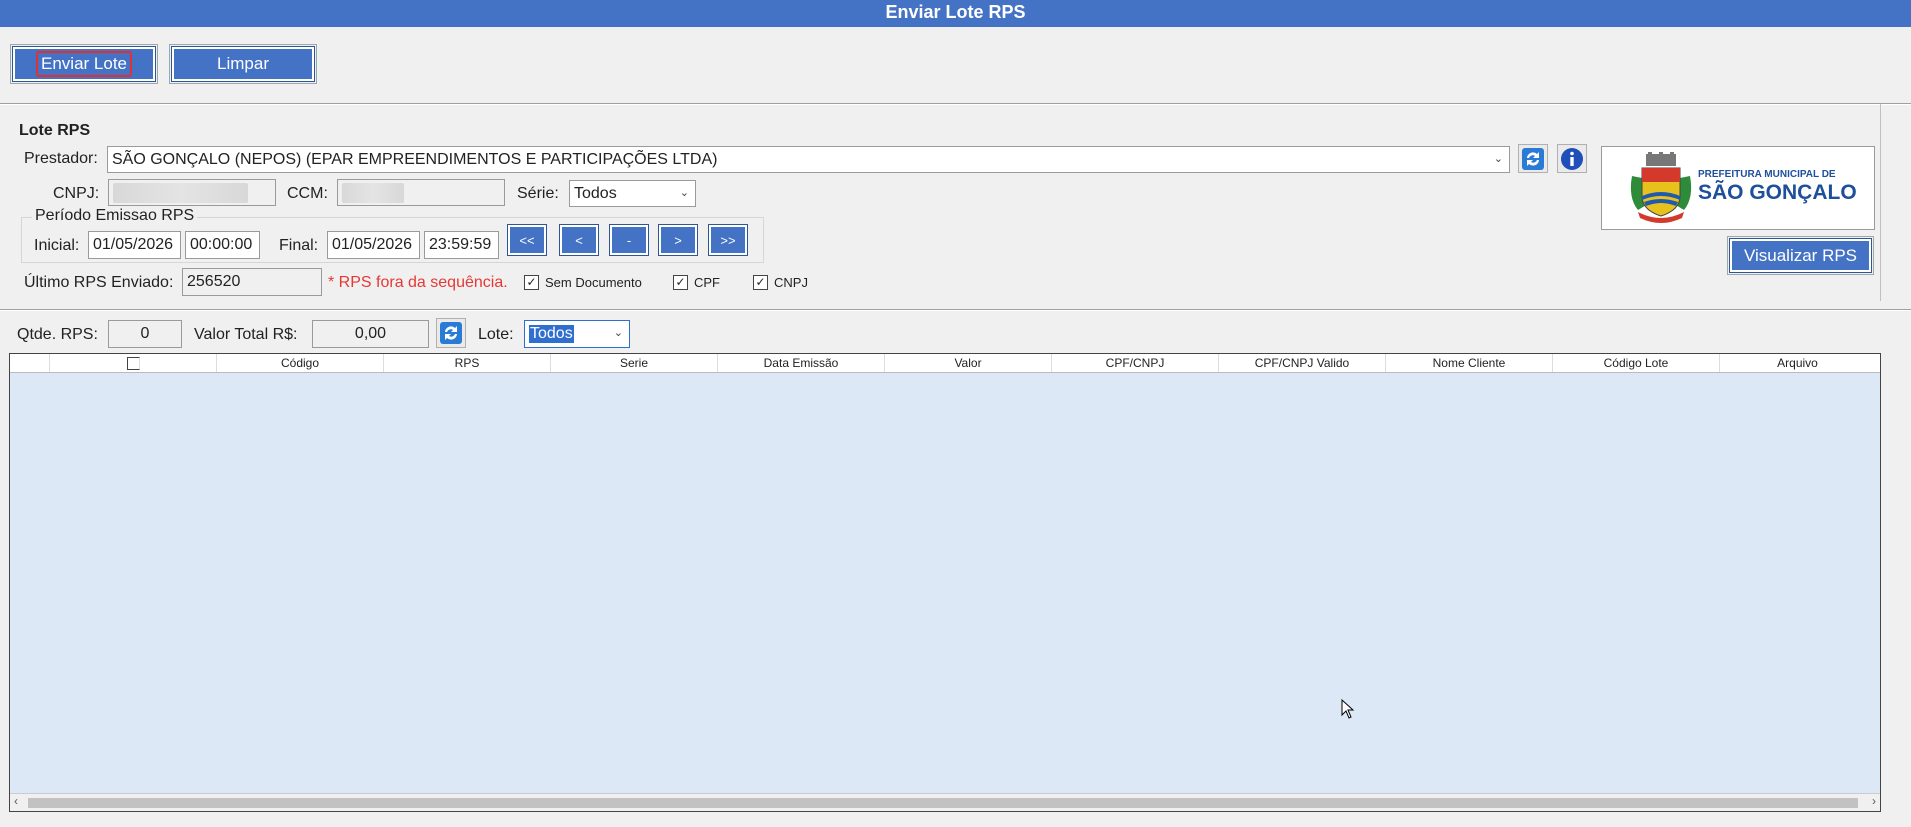  I want to click on row-header-col, so click(30, 363).